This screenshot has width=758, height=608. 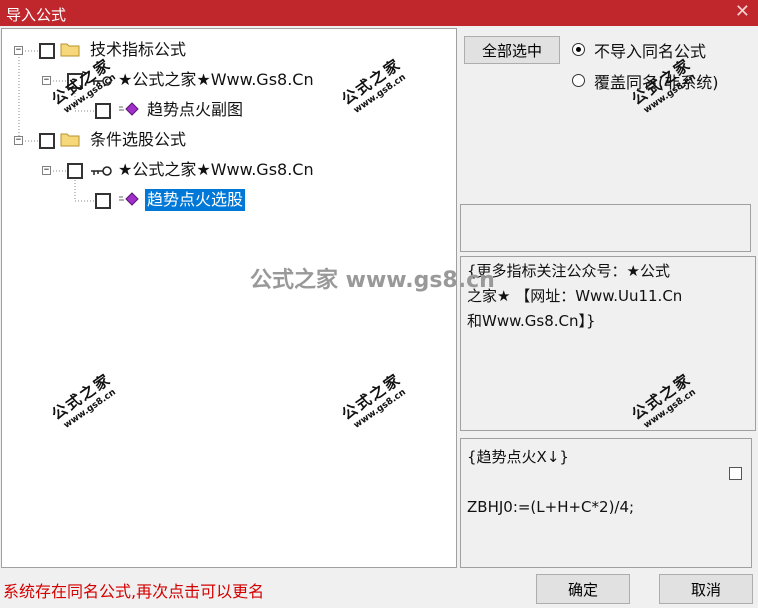 I want to click on tree-node-formula-2: 趋势点火选股, so click(x=229, y=201).